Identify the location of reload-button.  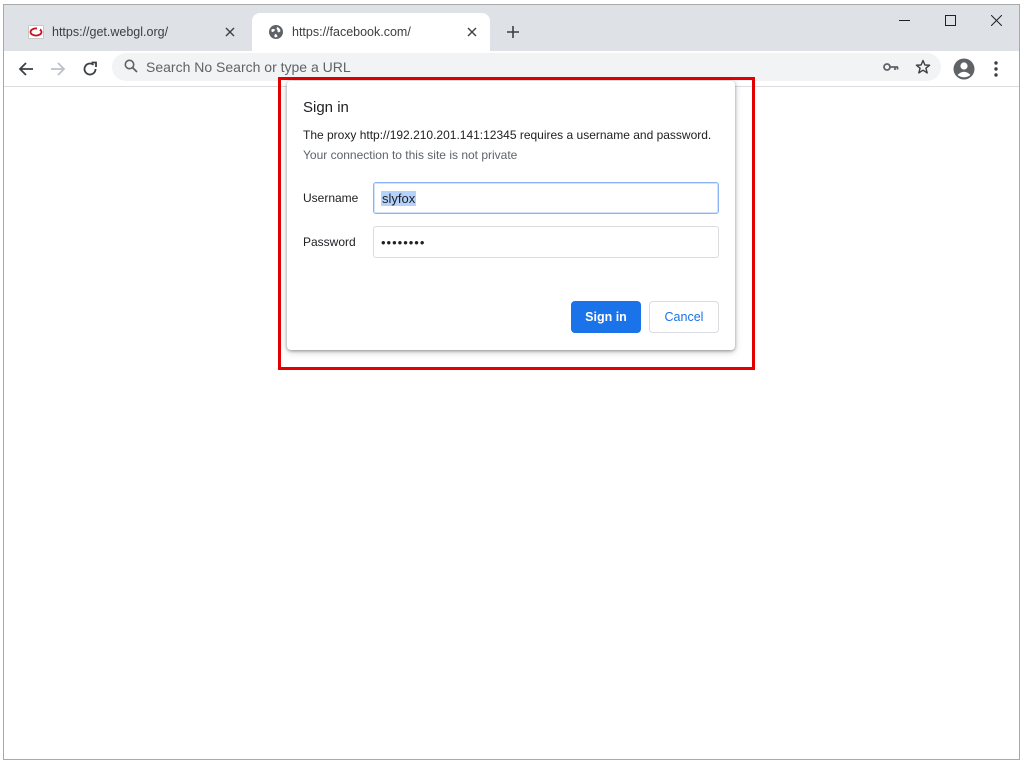
(90, 69).